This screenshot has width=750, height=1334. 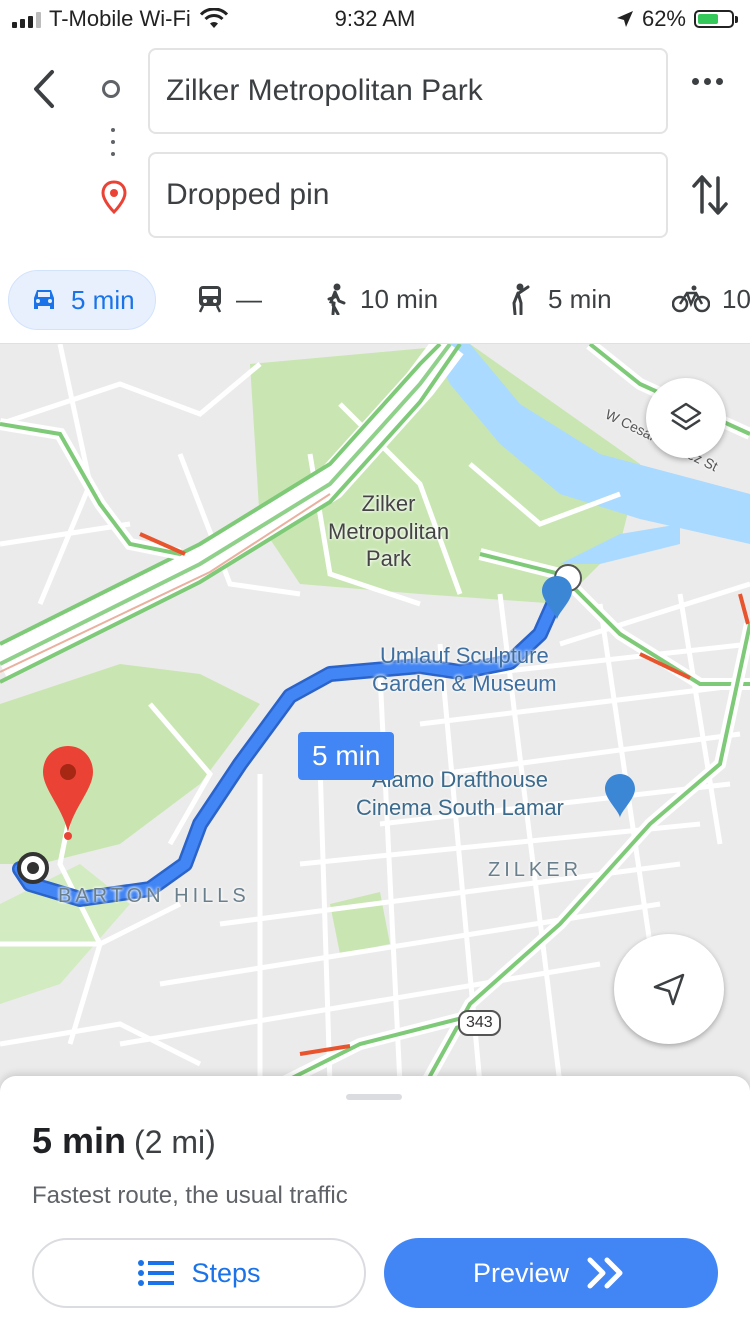 I want to click on steps-button: Steps, so click(x=199, y=1273).